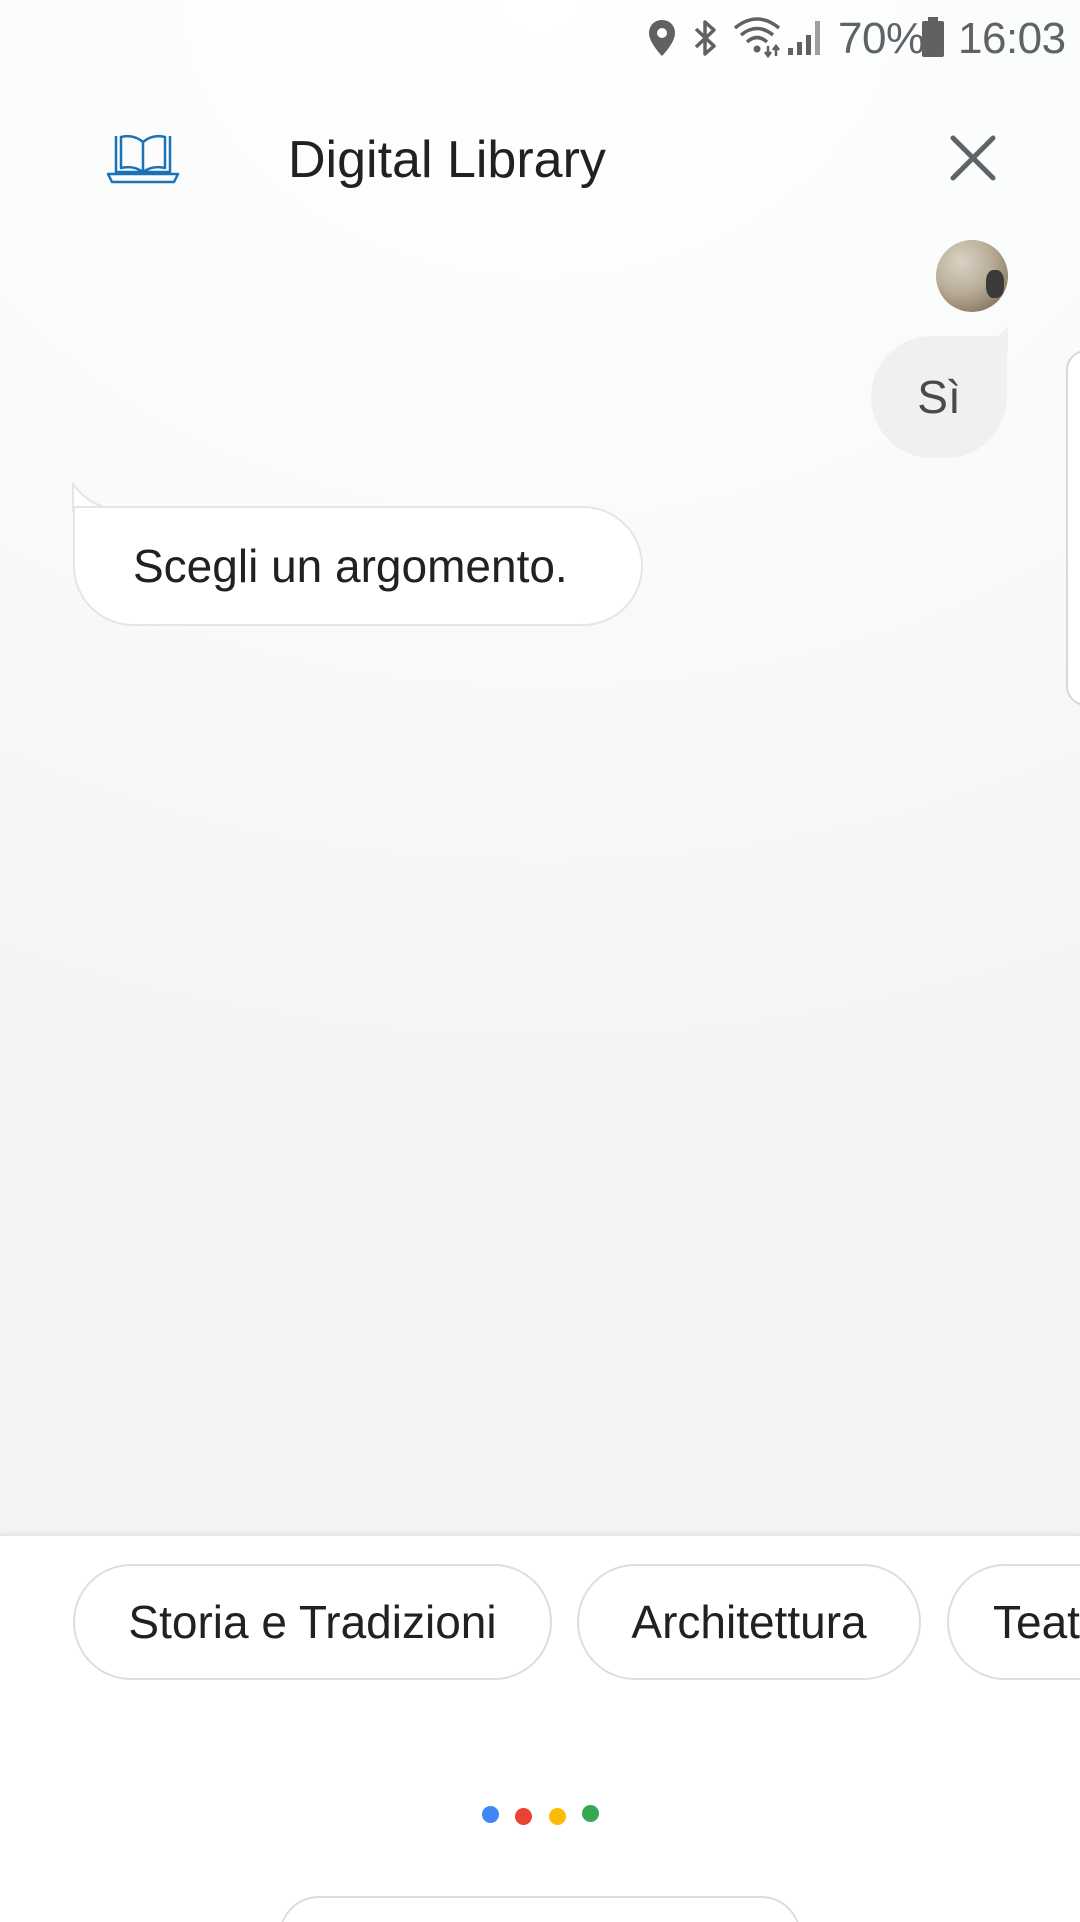 The width and height of the screenshot is (1080, 1922). I want to click on assistant-dot-green, so click(590, 1813).